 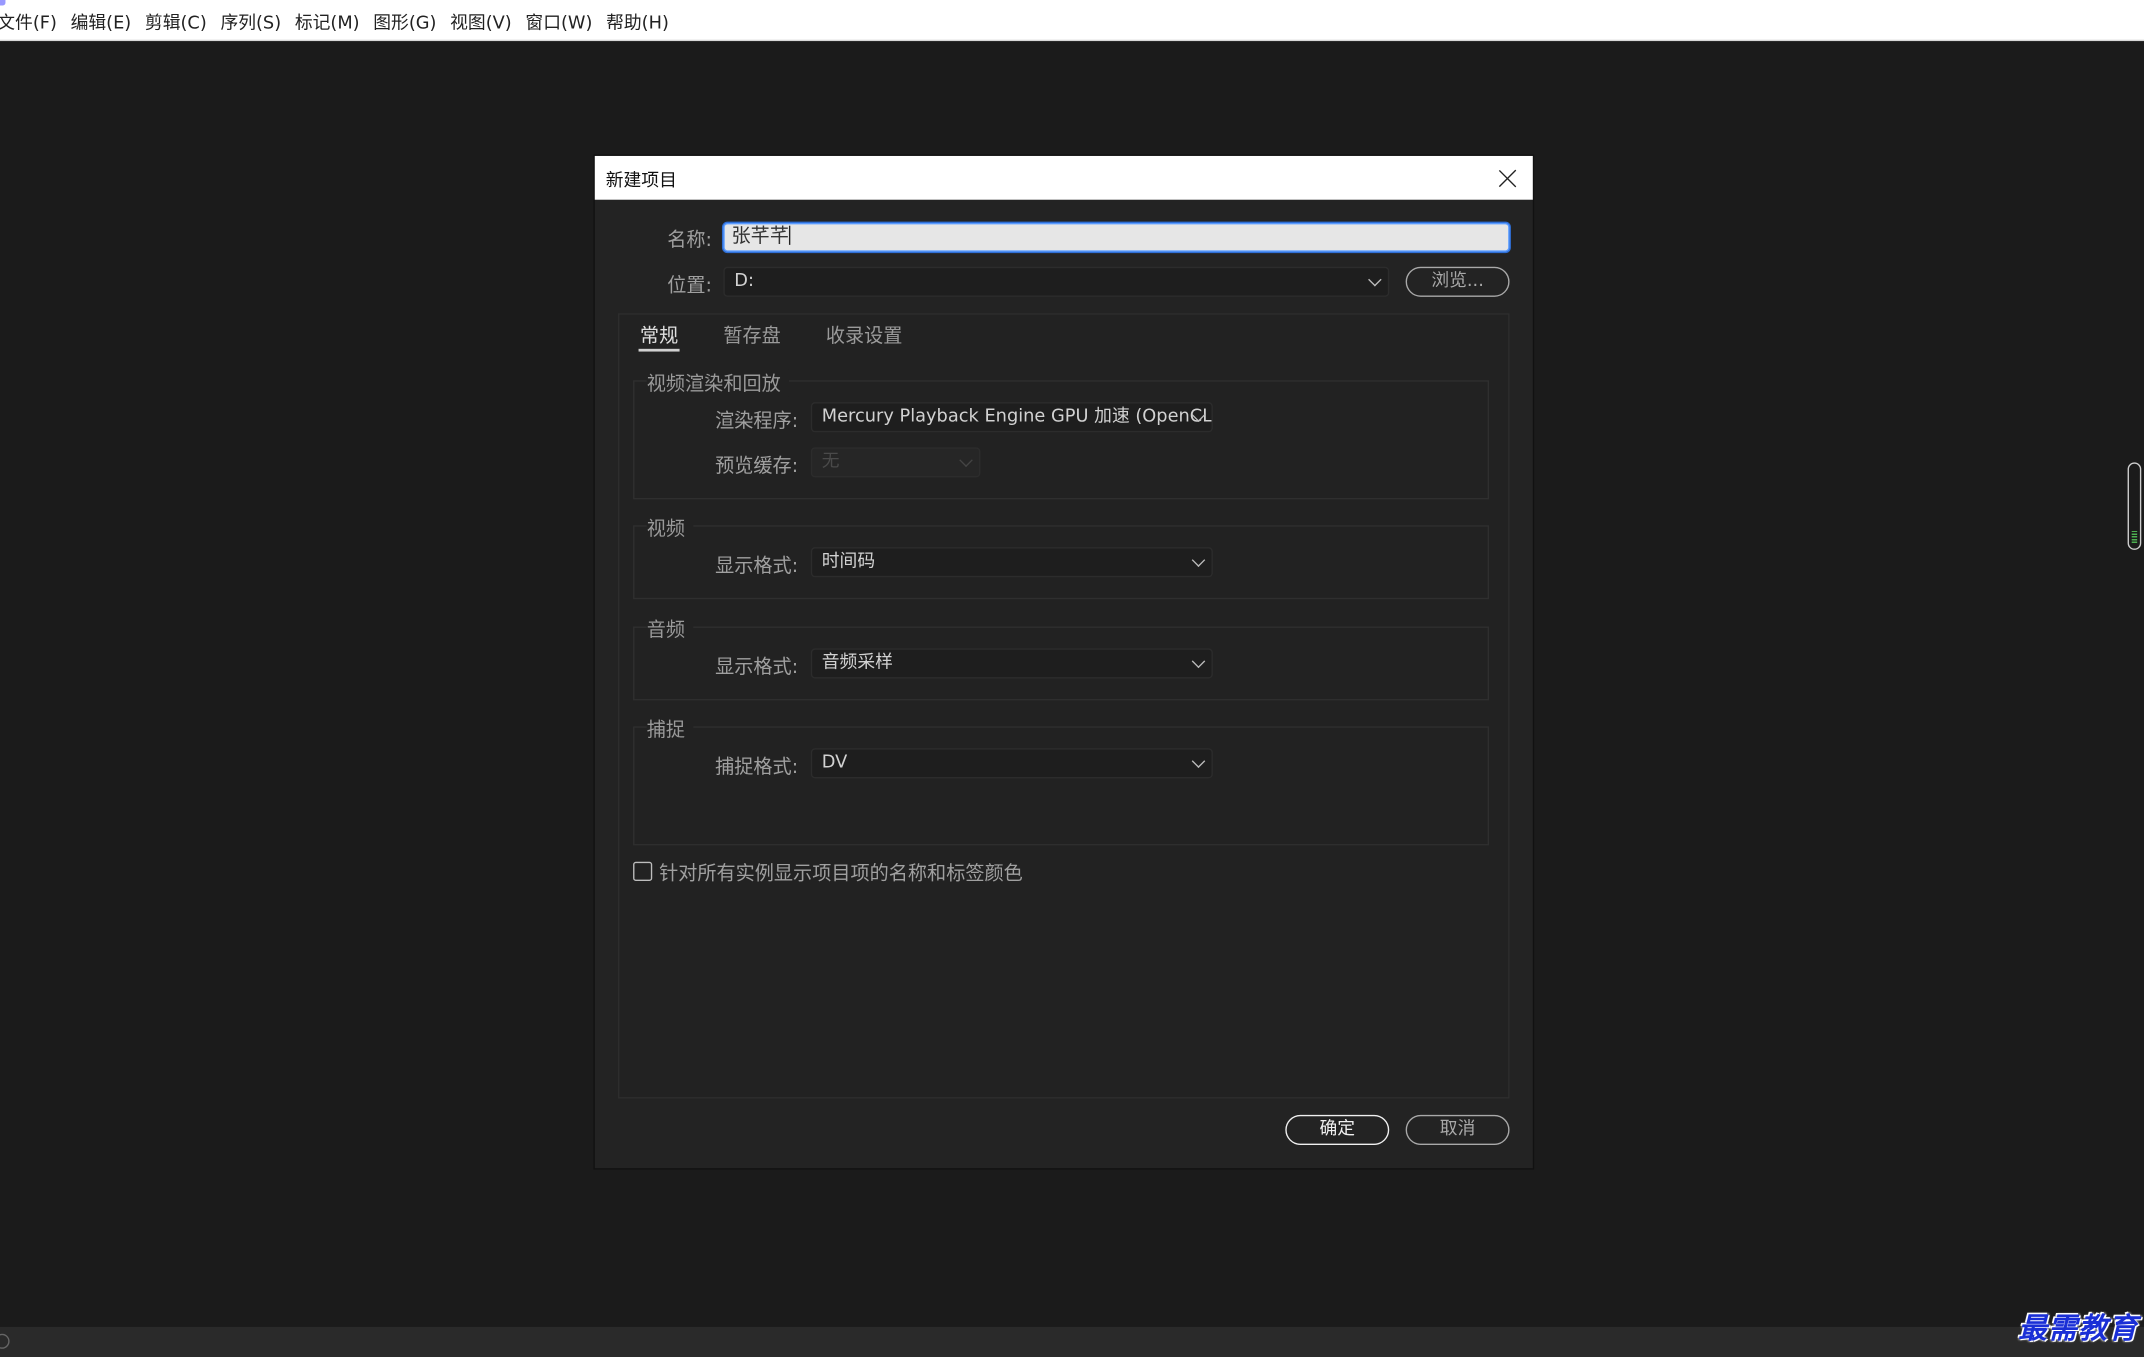 I want to click on renderer-value: Mercury Playback Engine GPU 加速 (OpenCL), so click(x=1017, y=416).